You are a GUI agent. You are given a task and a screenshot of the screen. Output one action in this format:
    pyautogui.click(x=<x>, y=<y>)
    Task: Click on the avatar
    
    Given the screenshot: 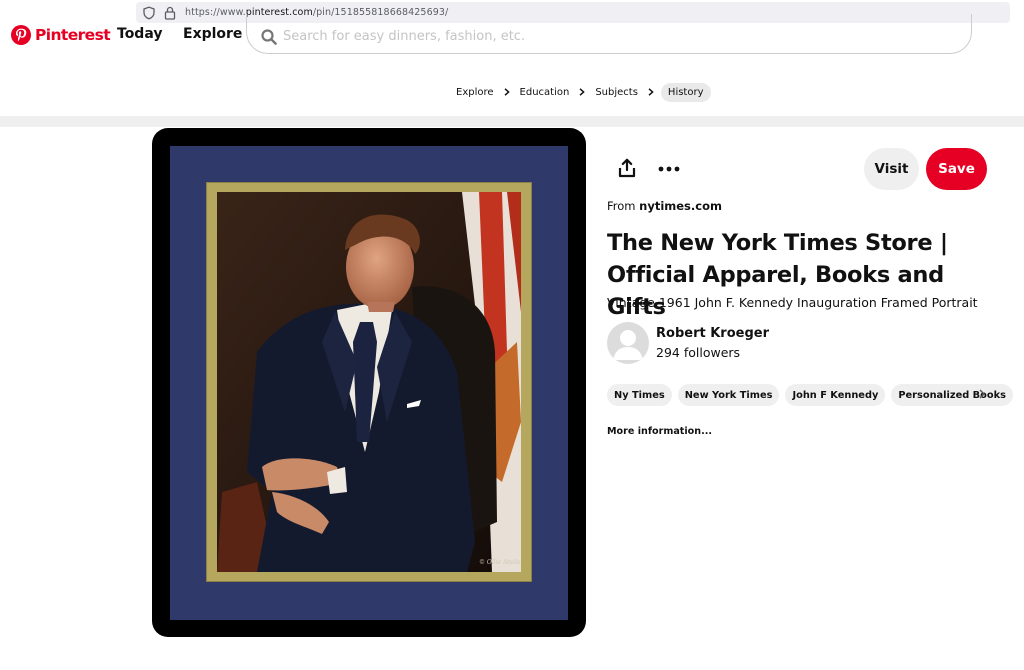 What is the action you would take?
    pyautogui.click(x=628, y=343)
    